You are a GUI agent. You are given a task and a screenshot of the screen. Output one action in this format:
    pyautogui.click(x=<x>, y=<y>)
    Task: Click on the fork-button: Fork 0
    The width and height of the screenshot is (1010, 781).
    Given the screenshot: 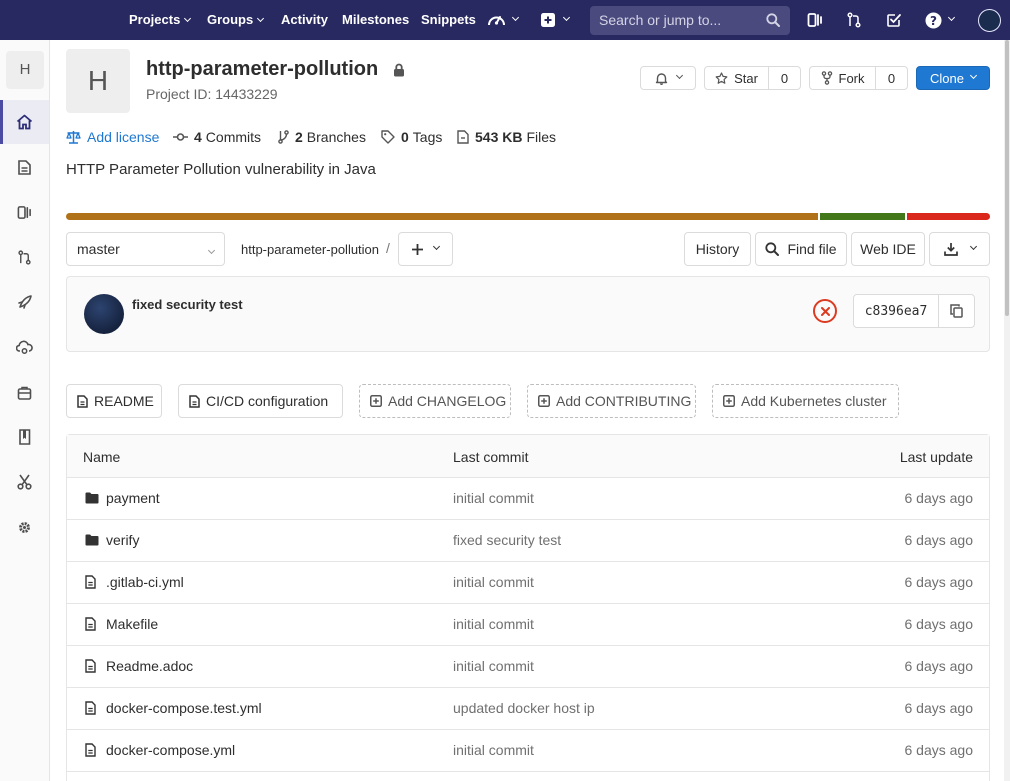 What is the action you would take?
    pyautogui.click(x=858, y=78)
    